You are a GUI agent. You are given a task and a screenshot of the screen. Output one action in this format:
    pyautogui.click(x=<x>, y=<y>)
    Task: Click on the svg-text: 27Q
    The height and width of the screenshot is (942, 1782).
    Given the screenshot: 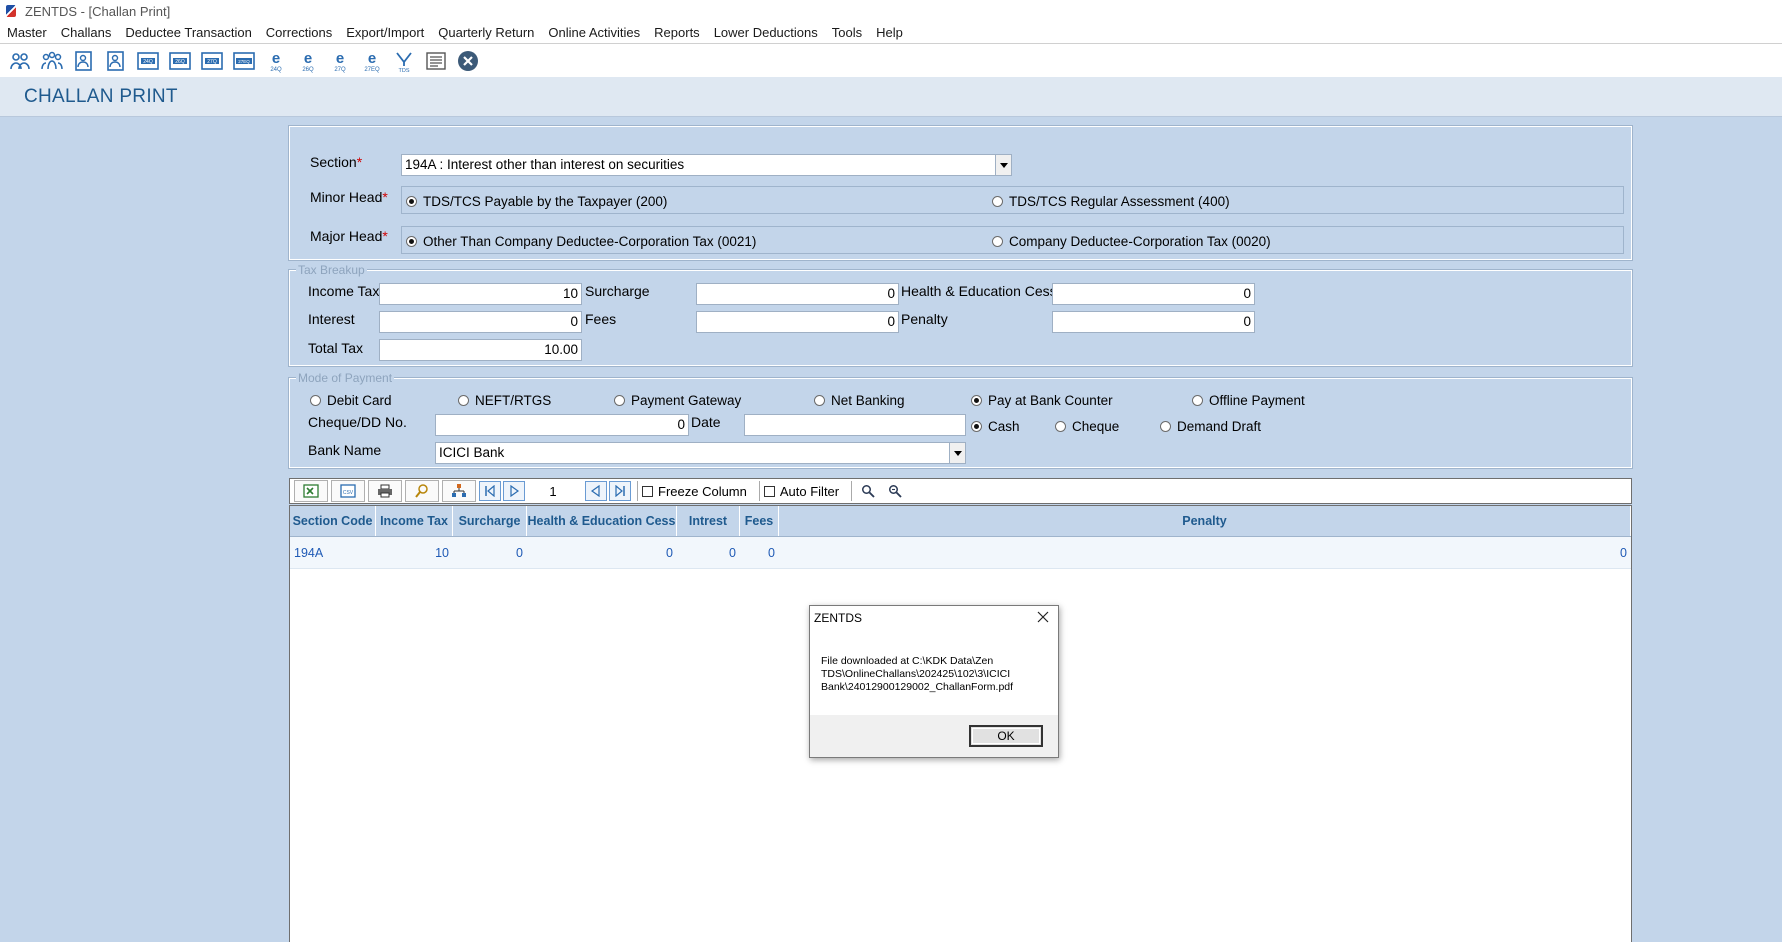 What is the action you would take?
    pyautogui.click(x=212, y=62)
    